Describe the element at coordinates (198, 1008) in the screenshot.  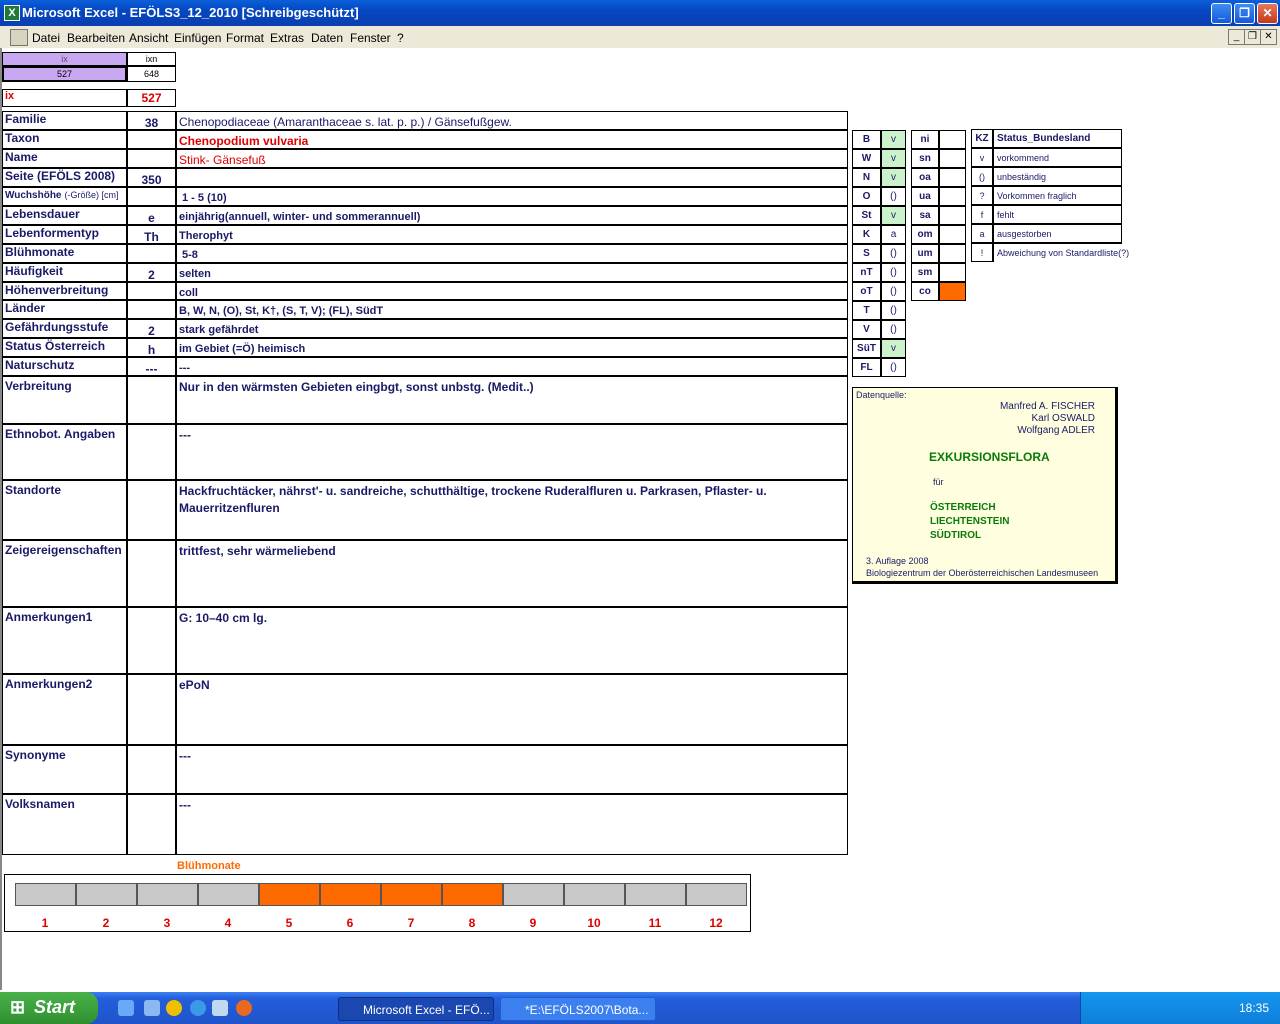
I see `internet-explorer-icon` at that location.